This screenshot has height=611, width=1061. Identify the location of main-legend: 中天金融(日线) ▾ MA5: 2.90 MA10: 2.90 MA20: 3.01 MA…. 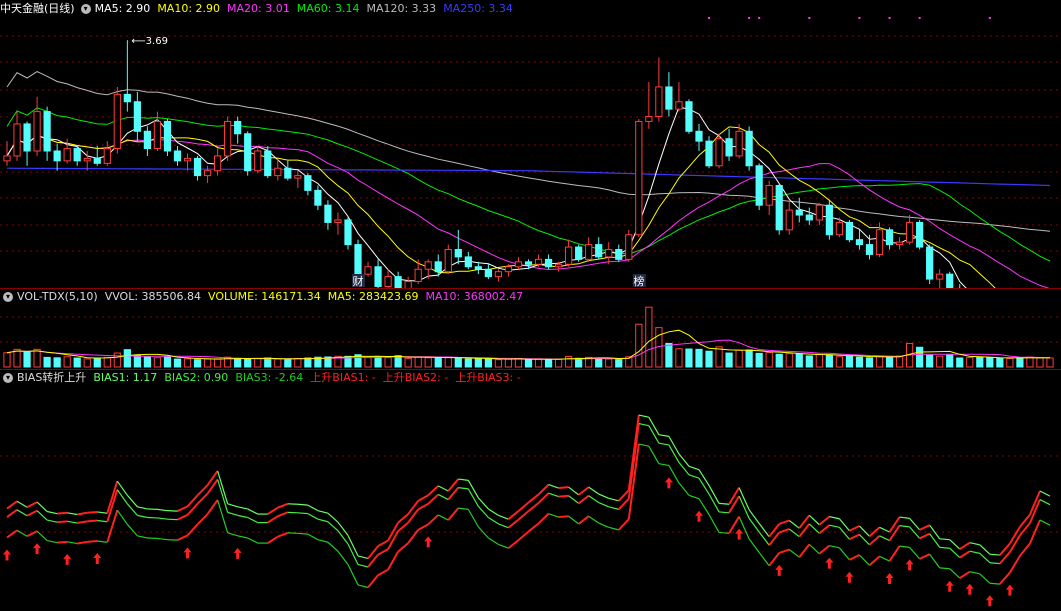
(260, 9).